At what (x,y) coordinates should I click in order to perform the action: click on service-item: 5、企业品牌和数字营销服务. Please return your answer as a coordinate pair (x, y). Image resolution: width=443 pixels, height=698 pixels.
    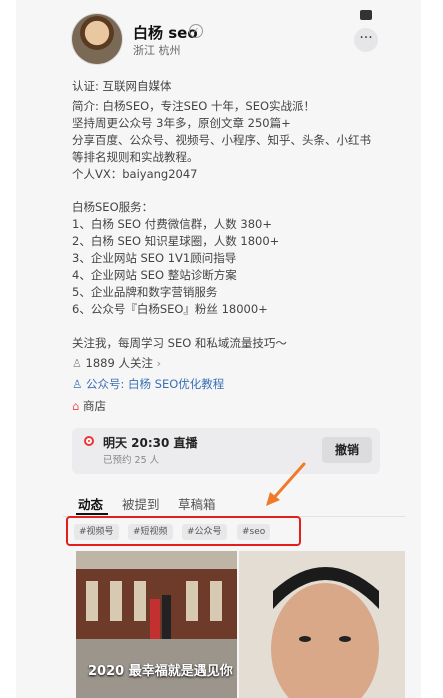
    Looking at the image, I should click on (145, 292).